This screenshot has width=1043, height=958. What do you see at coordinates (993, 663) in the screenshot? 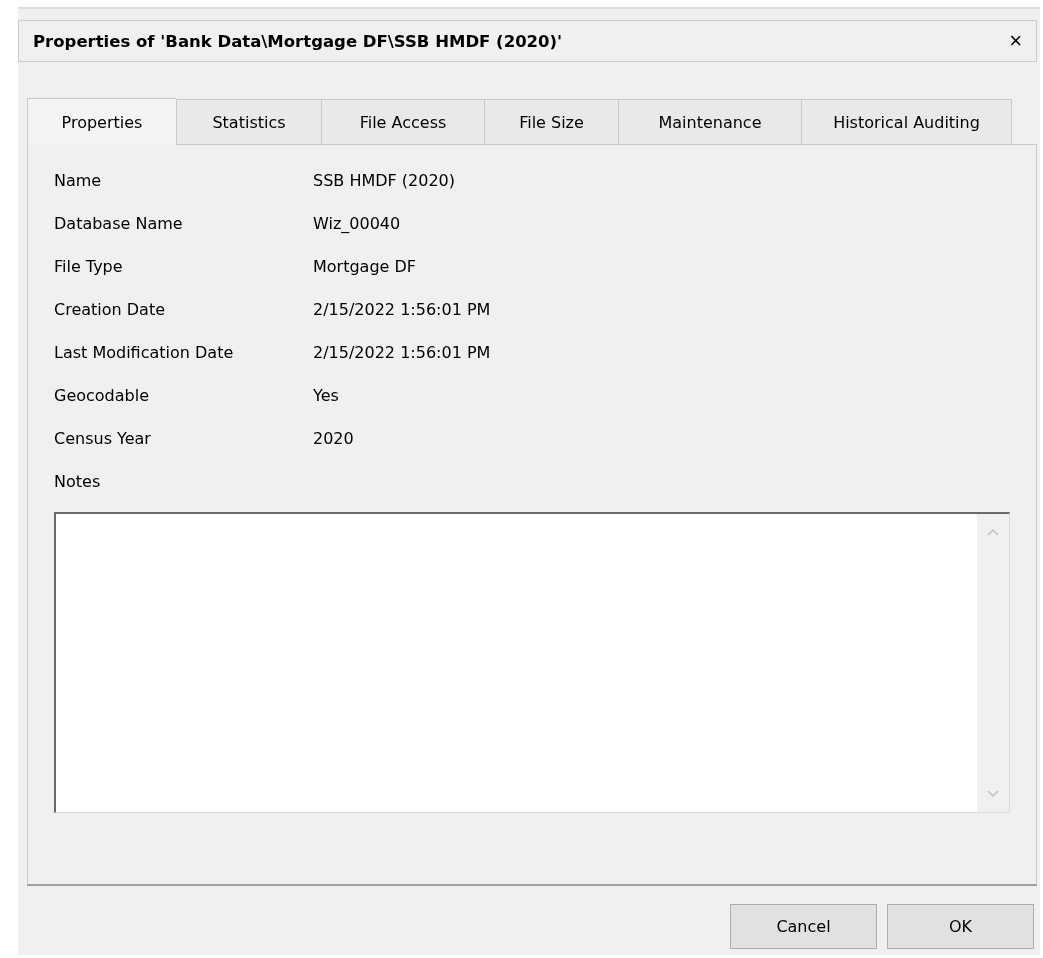
I see `scrollbar` at bounding box center [993, 663].